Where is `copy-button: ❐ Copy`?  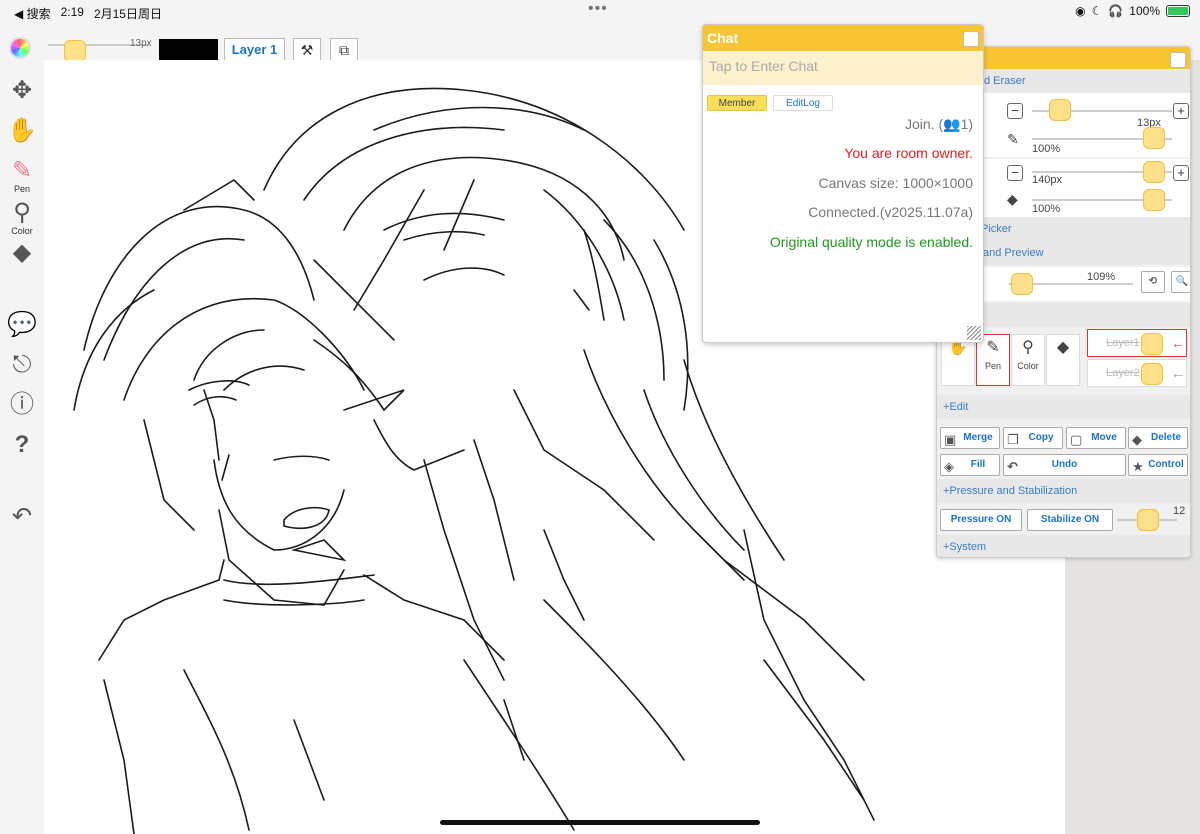 copy-button: ❐ Copy is located at coordinates (1033, 438).